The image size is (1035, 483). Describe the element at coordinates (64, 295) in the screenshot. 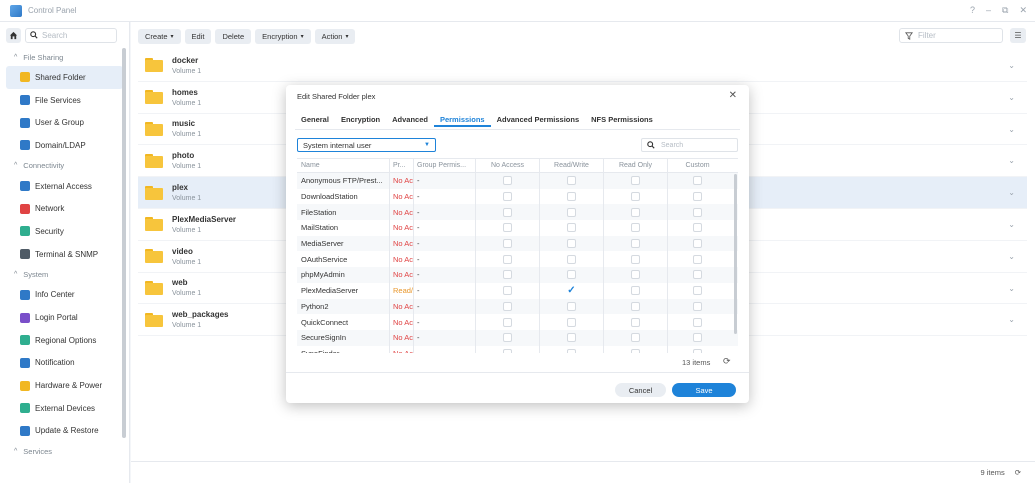

I see `sidebar-item-info-center: Info Center` at that location.